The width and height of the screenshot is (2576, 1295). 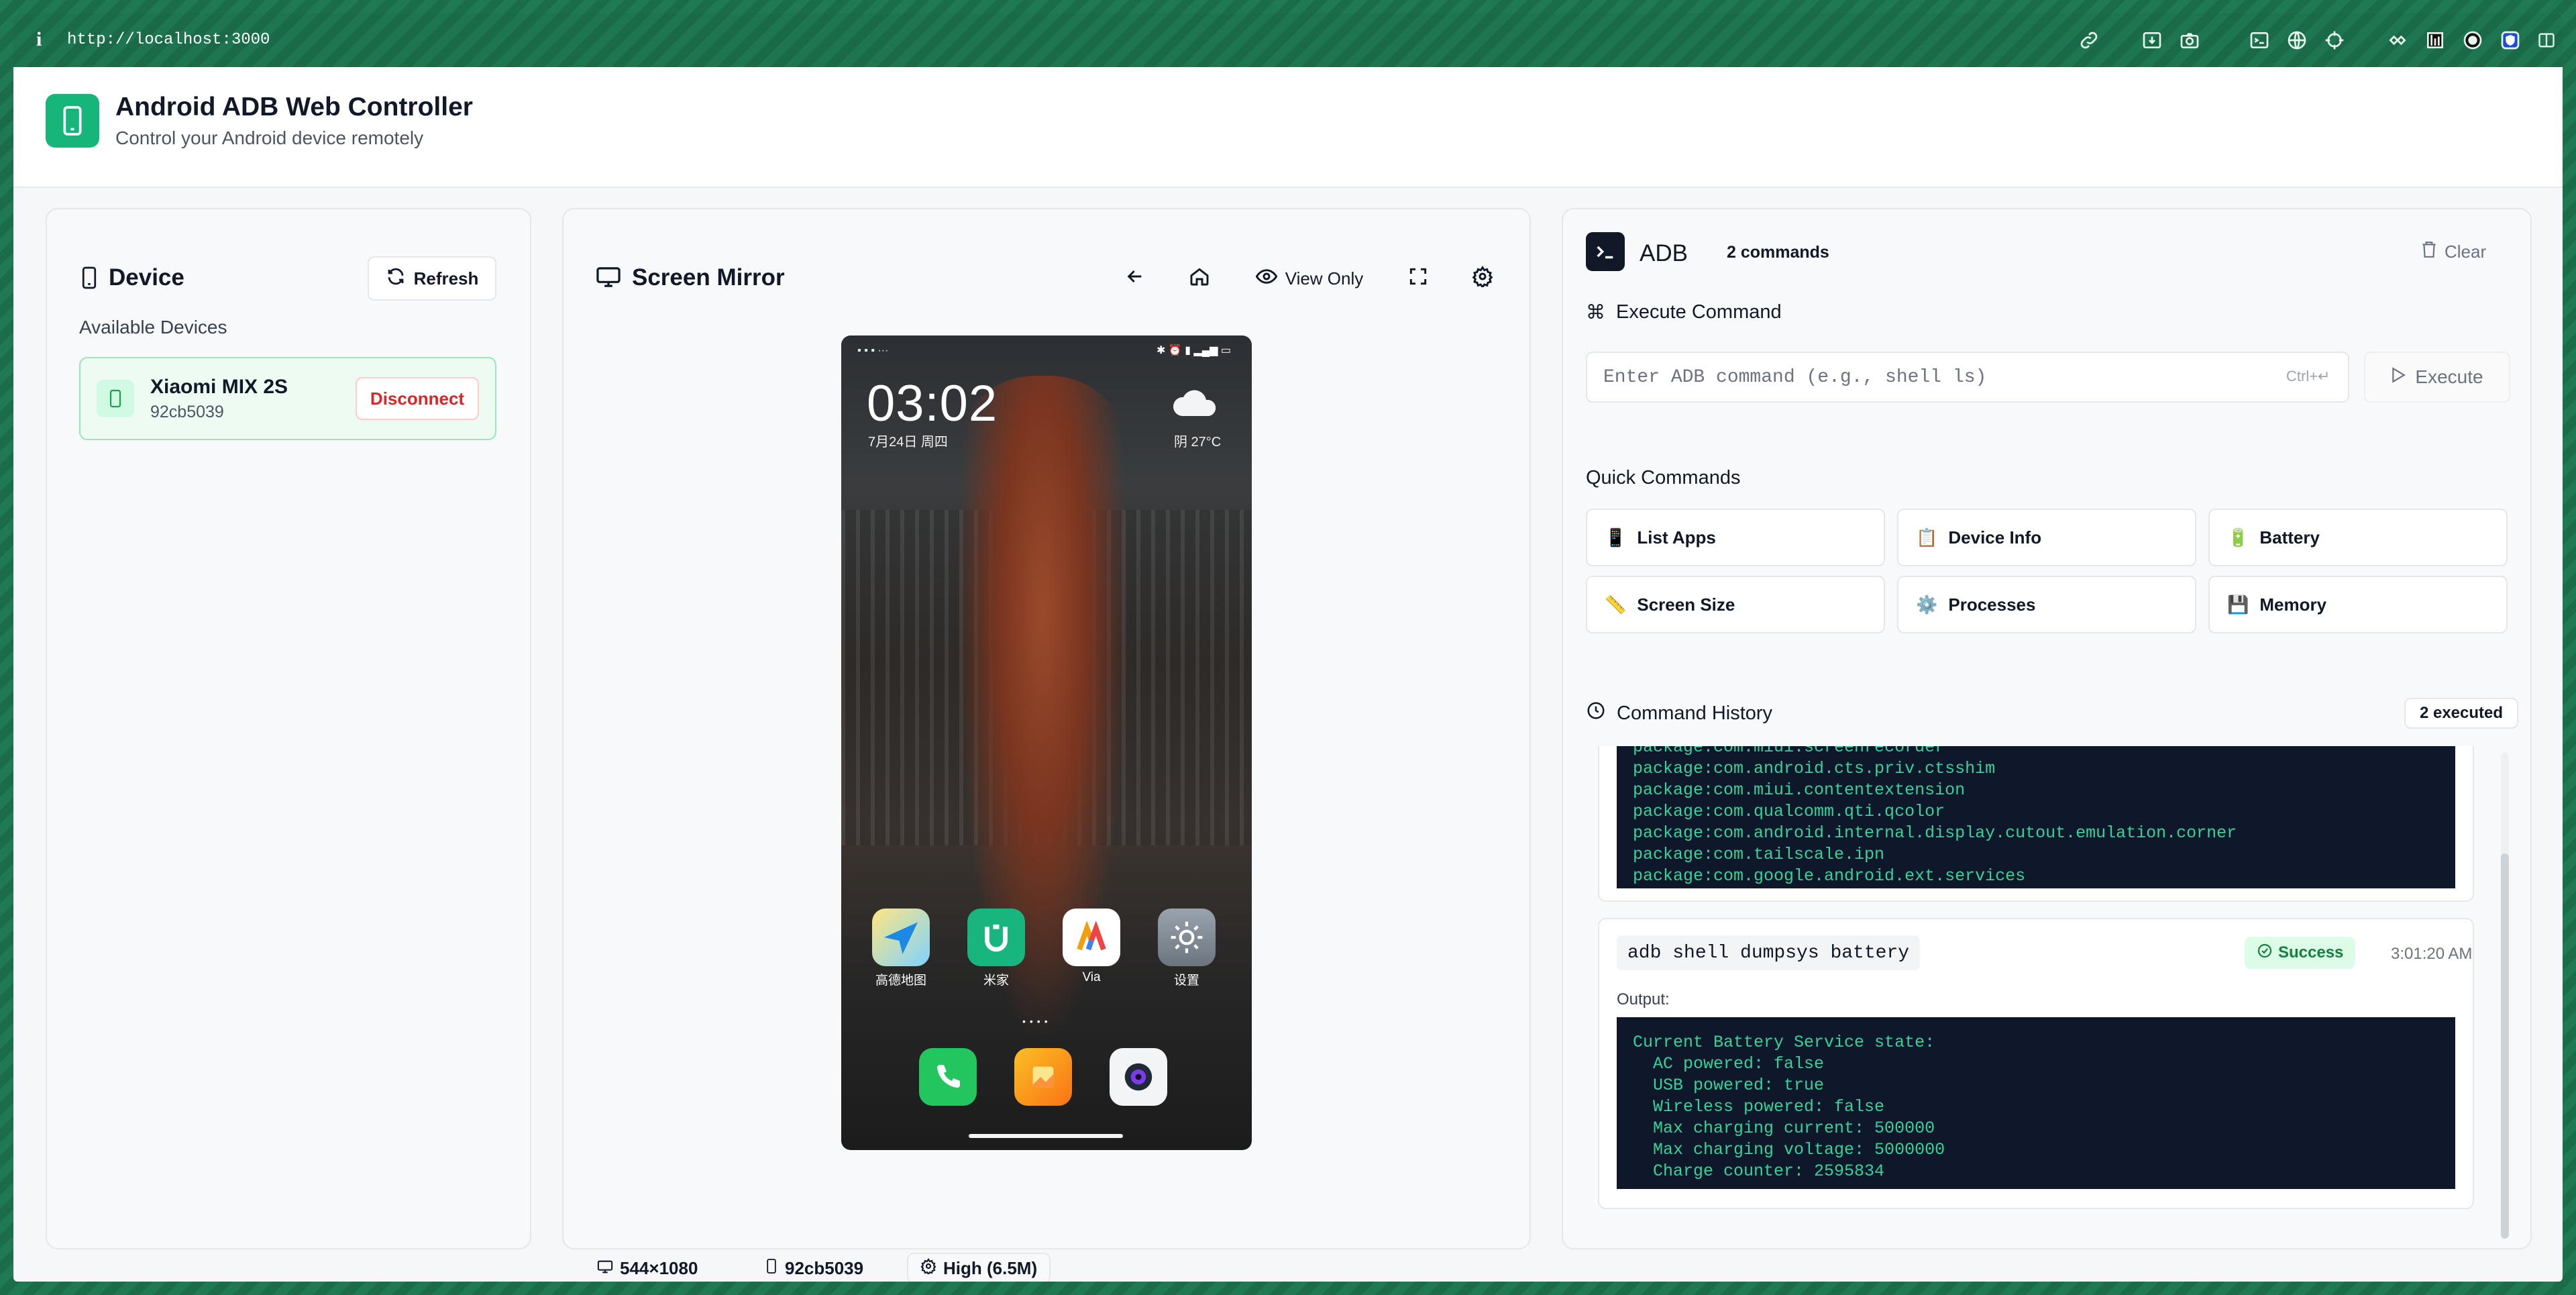 What do you see at coordinates (1046, 1136) in the screenshot?
I see `gesture-home-bar` at bounding box center [1046, 1136].